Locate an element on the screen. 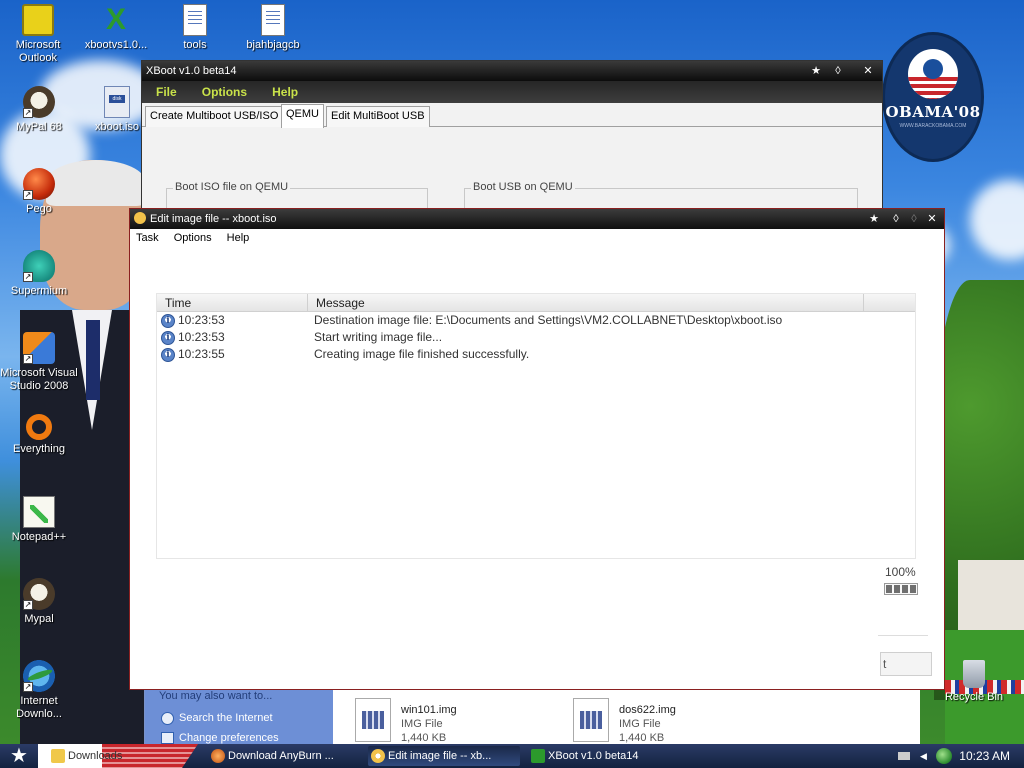  progress-percent: 100% is located at coordinates (900, 572).